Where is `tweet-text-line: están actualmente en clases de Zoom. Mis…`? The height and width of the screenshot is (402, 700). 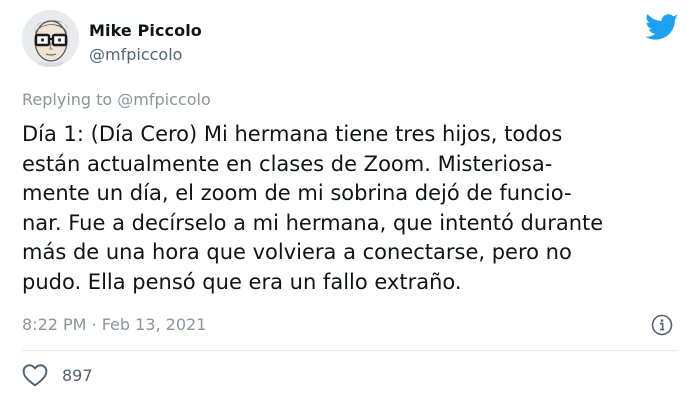 tweet-text-line: están actualmente en clases de Zoom. Mis… is located at coordinates (287, 163).